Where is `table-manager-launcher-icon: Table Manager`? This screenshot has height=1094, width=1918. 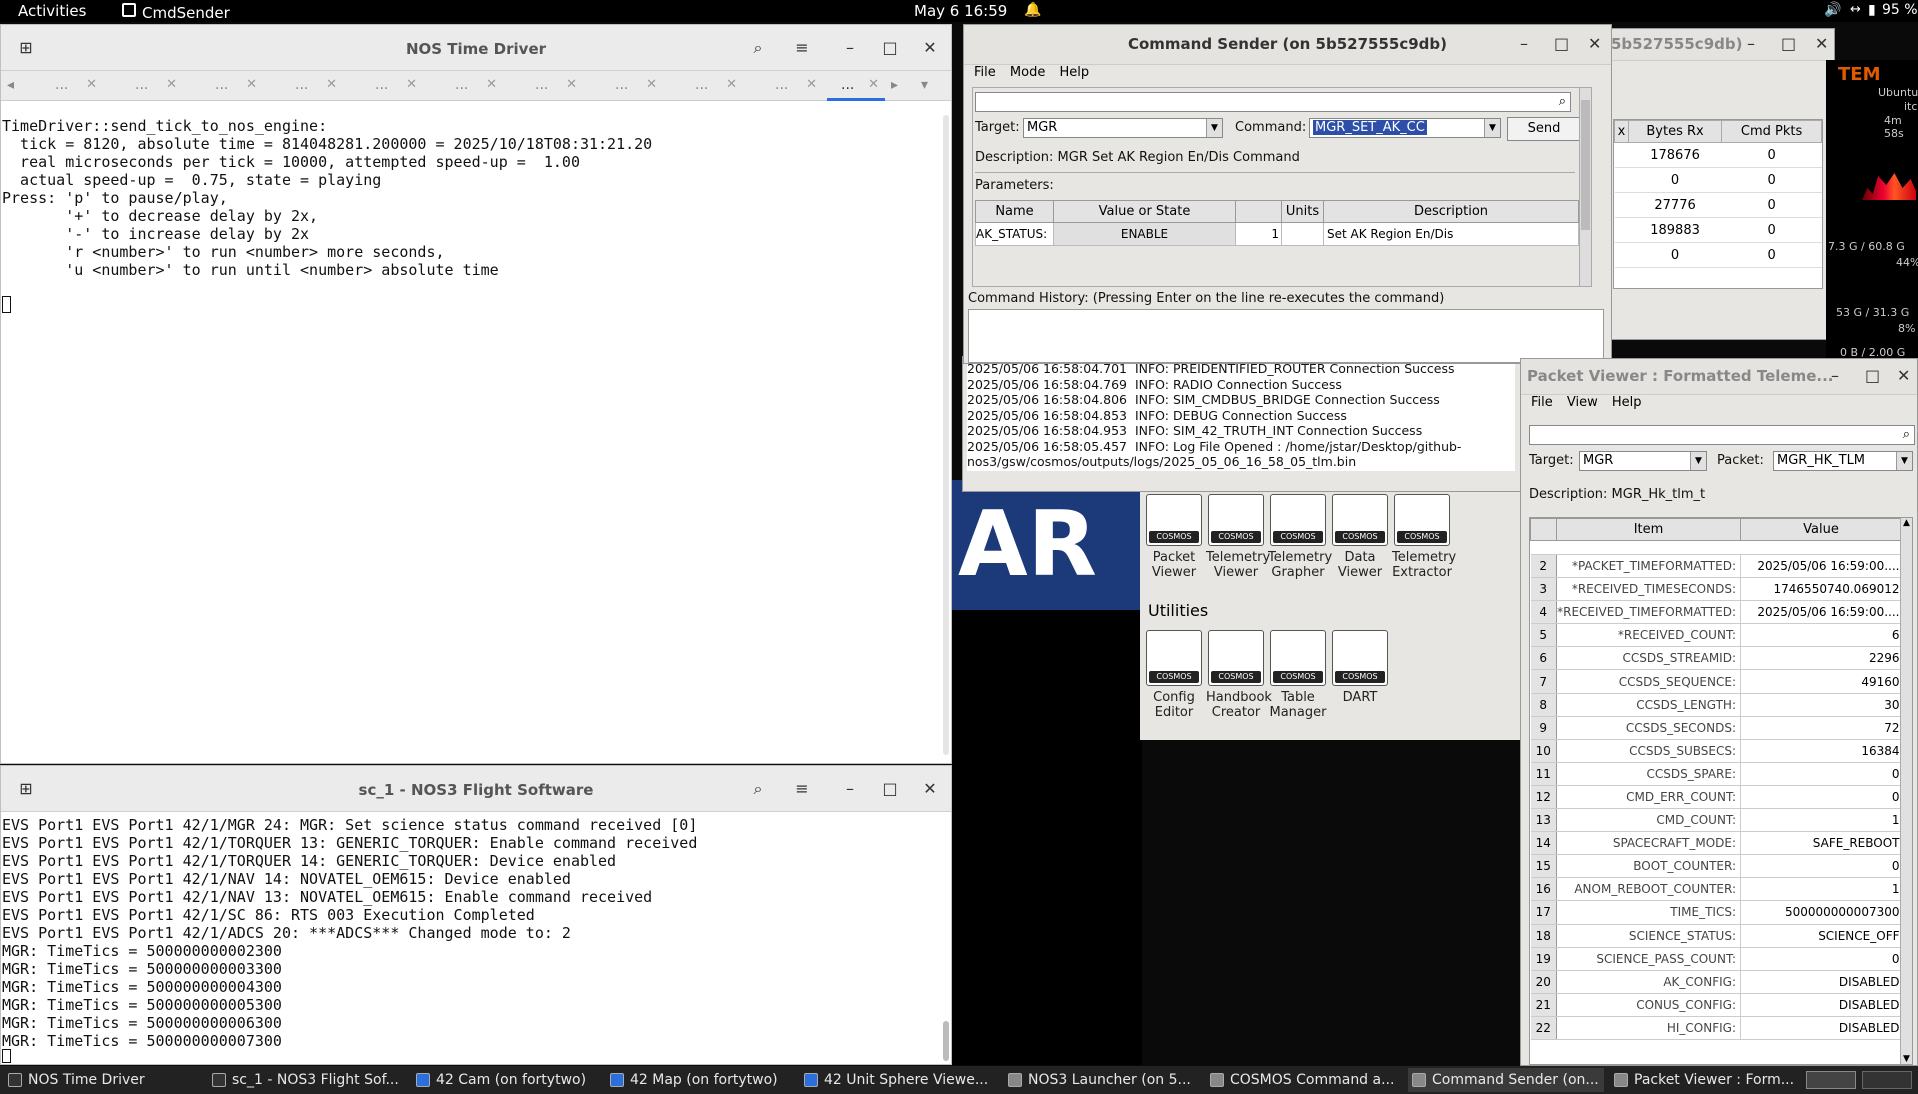
table-manager-launcher-icon: Table Manager is located at coordinates (1298, 675).